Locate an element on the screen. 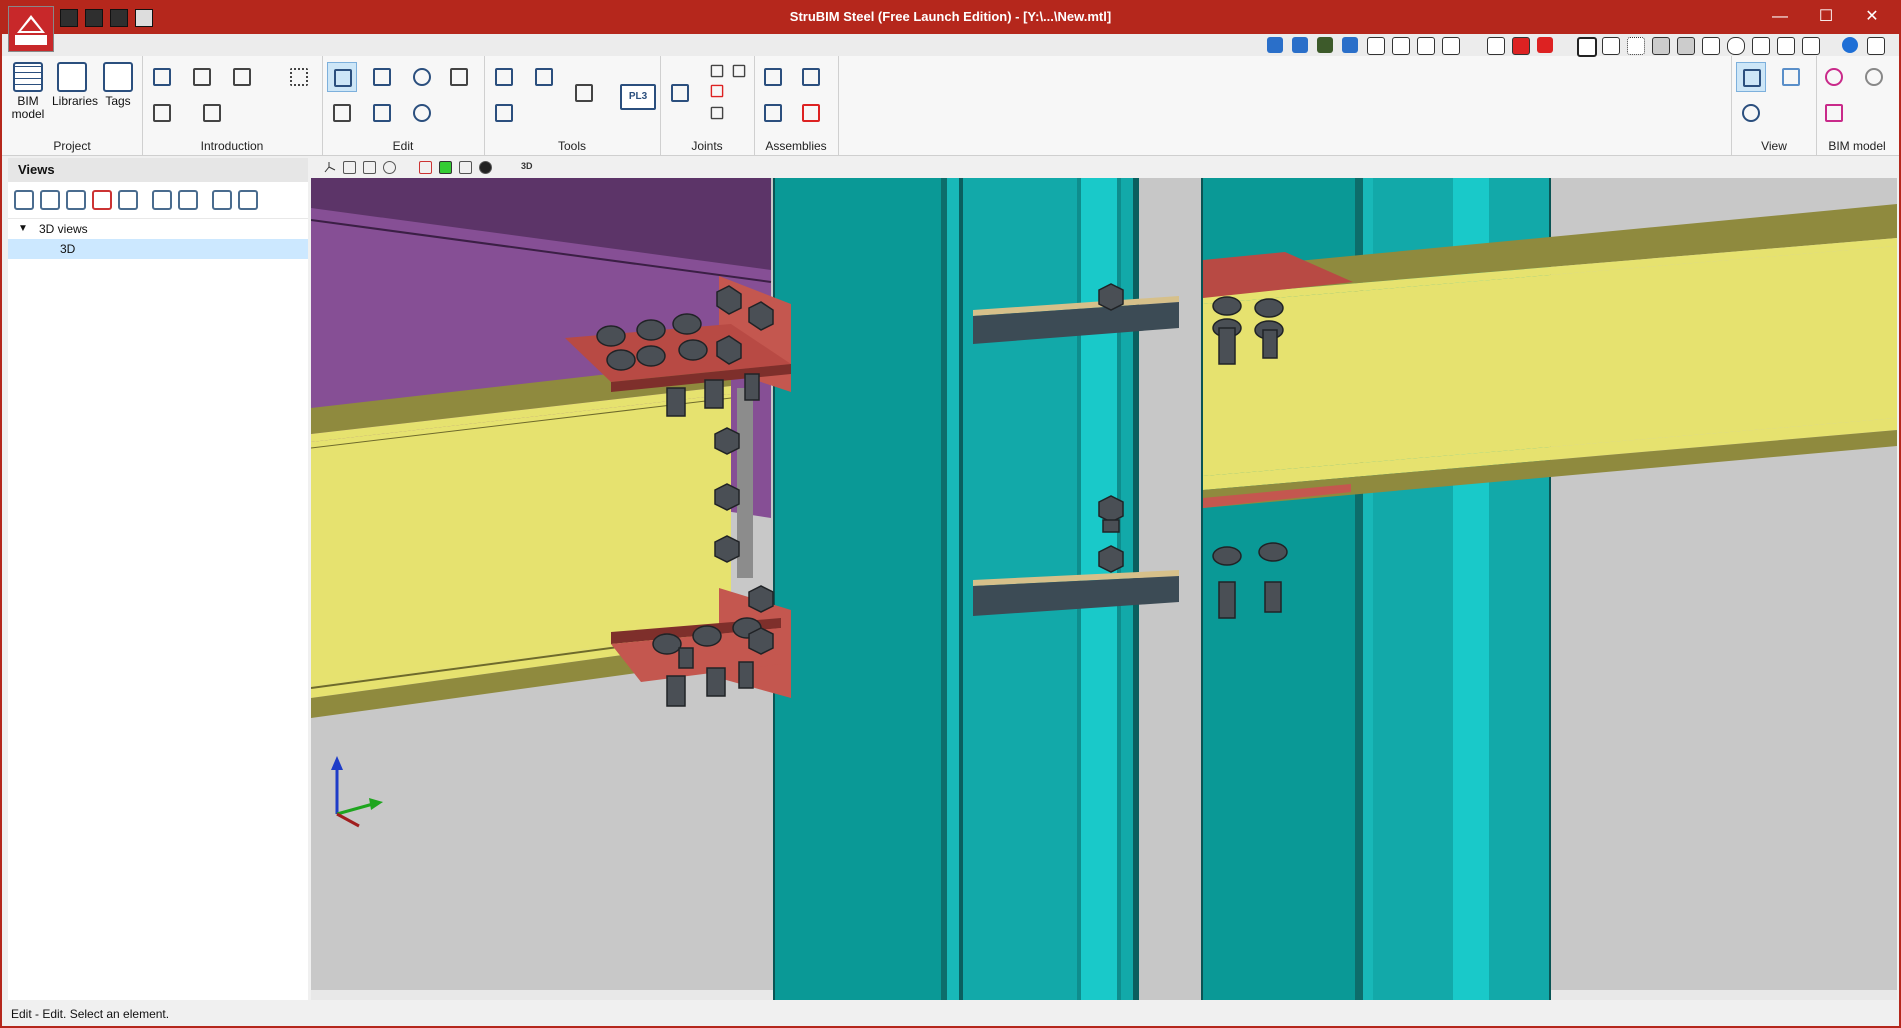 Image resolution: width=1901 pixels, height=1028 pixels. pencil-edit-button is located at coordinates (342, 77).